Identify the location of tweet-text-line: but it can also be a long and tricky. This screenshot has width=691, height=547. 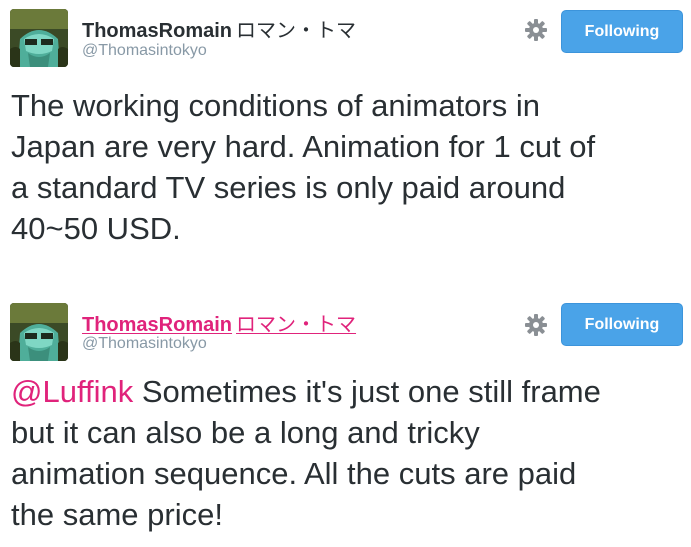
(245, 432).